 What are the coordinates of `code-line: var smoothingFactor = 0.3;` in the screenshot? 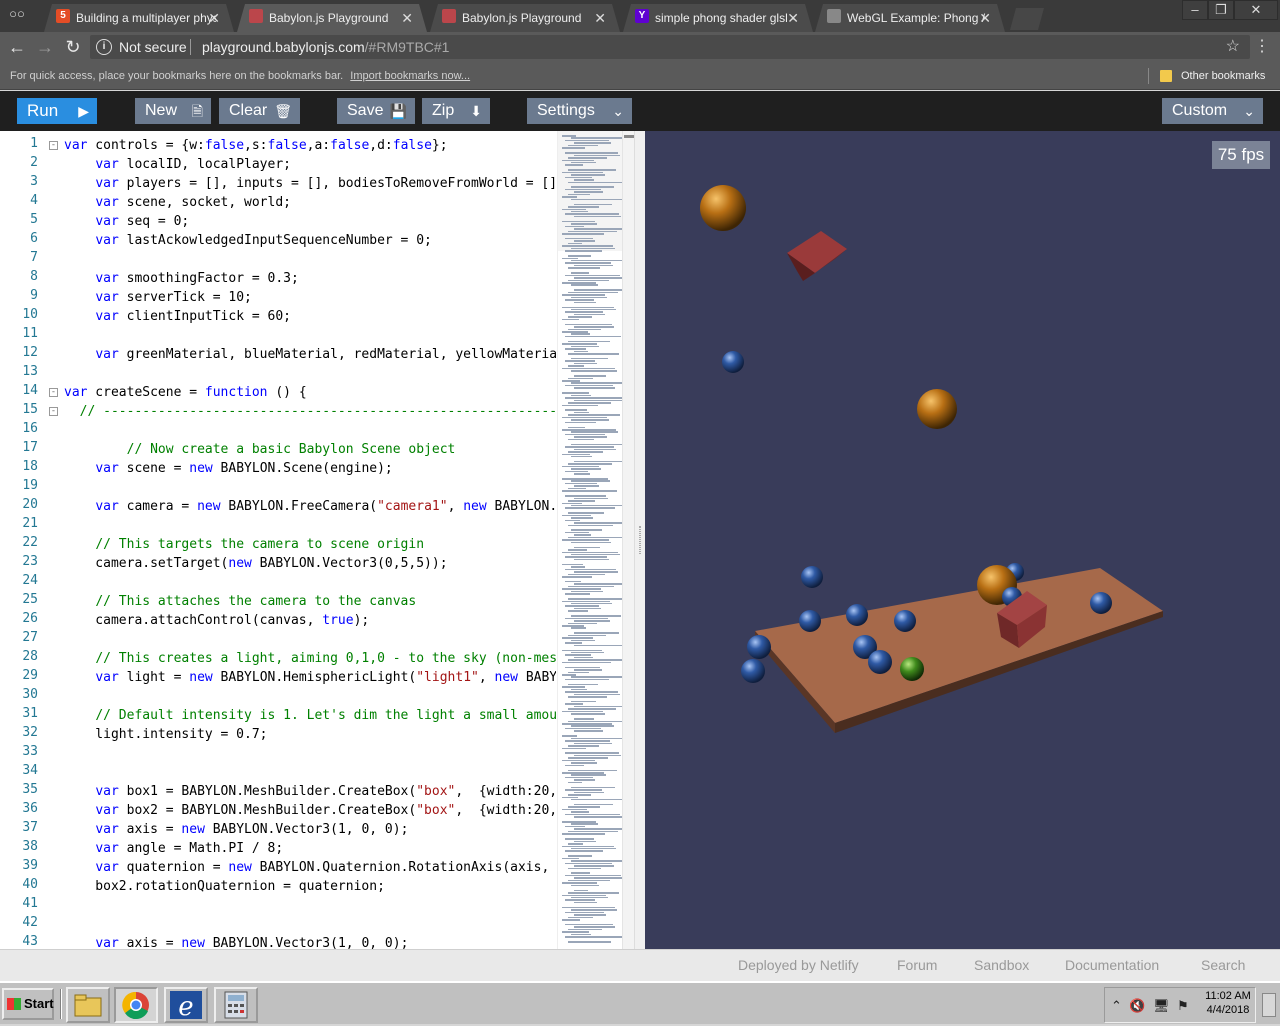 It's located at (181, 278).